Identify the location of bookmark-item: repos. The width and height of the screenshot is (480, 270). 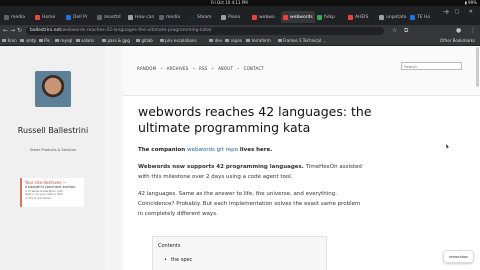
(233, 40).